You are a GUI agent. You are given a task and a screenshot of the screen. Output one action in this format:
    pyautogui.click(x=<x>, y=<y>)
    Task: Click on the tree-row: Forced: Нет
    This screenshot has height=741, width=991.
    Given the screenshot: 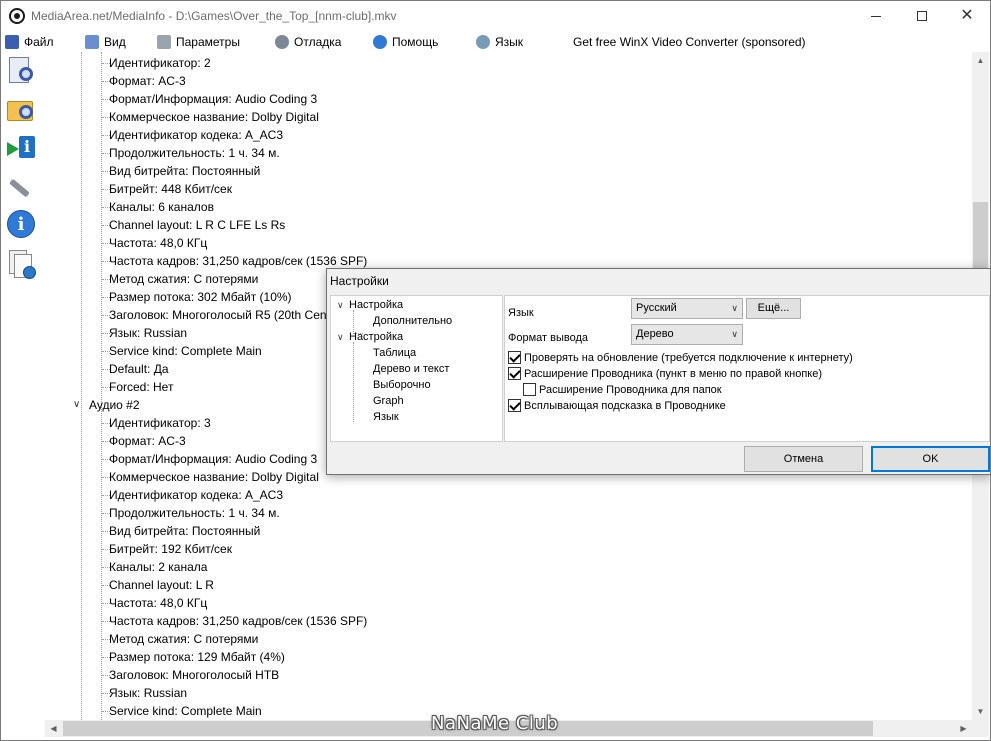 What is the action you would take?
    pyautogui.click(x=141, y=387)
    